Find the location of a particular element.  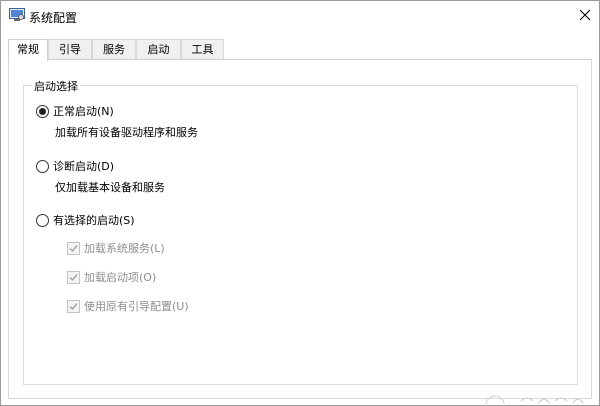

window-title: 系统配置 is located at coordinates (53, 18).